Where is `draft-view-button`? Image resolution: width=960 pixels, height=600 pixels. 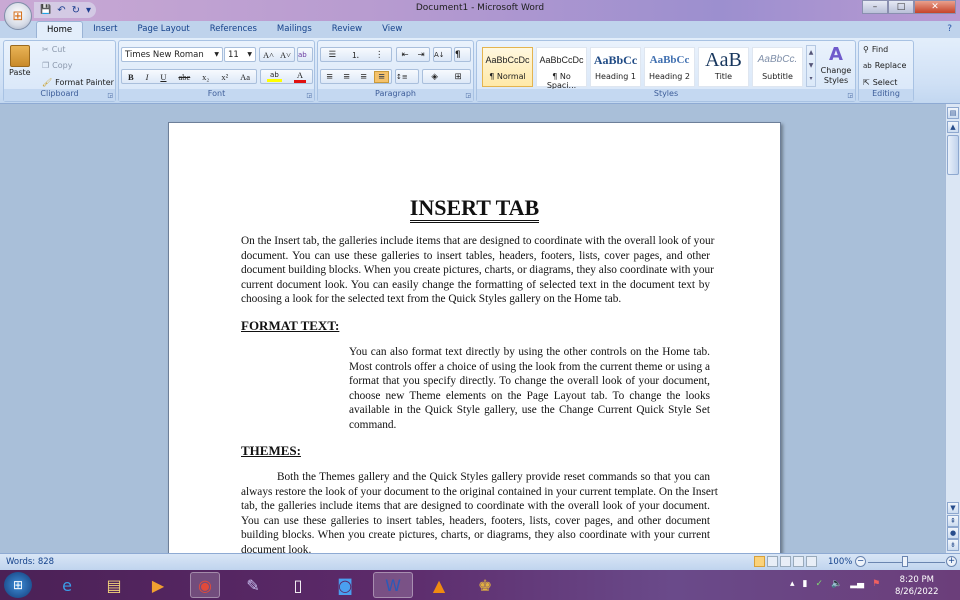 draft-view-button is located at coordinates (811, 561).